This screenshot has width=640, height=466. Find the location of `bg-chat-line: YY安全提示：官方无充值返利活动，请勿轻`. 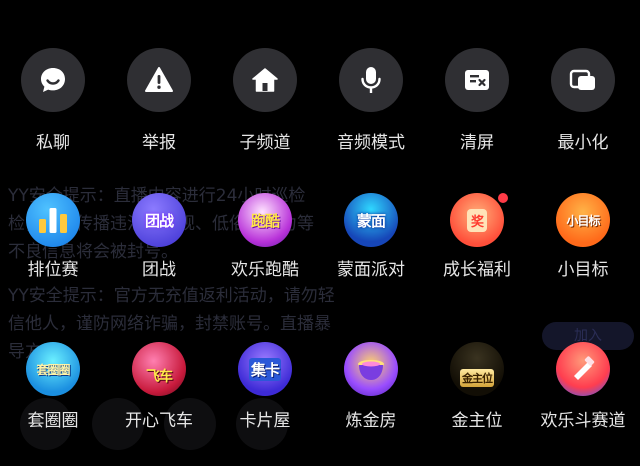

bg-chat-line: YY安全提示：官方无充值返利活动，请勿轻 is located at coordinates (171, 296).